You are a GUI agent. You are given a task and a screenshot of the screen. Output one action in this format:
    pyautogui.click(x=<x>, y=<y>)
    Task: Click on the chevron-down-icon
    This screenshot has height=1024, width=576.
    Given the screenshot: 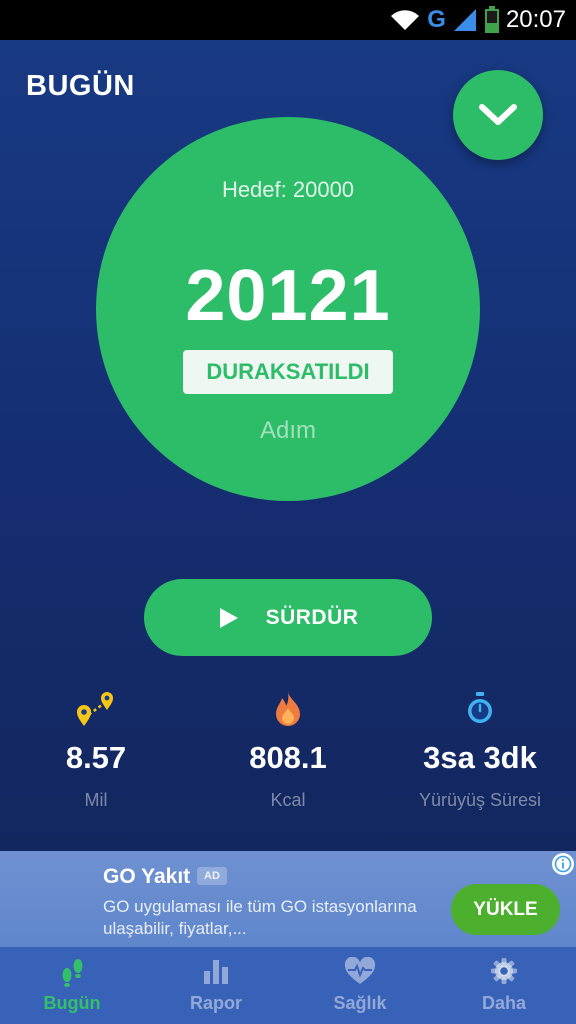 What is the action you would take?
    pyautogui.click(x=498, y=114)
    